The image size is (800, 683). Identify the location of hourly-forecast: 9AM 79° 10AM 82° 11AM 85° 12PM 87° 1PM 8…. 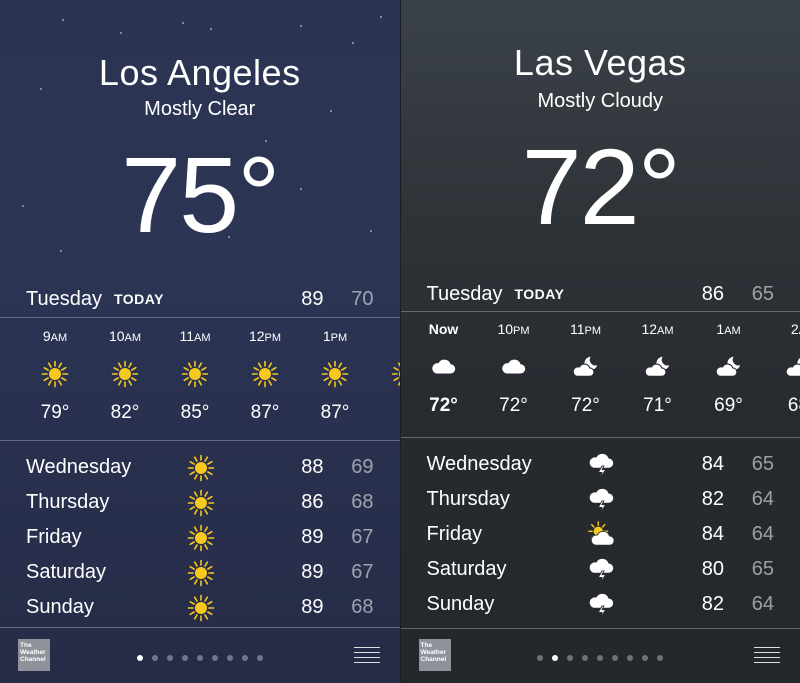
(200, 377).